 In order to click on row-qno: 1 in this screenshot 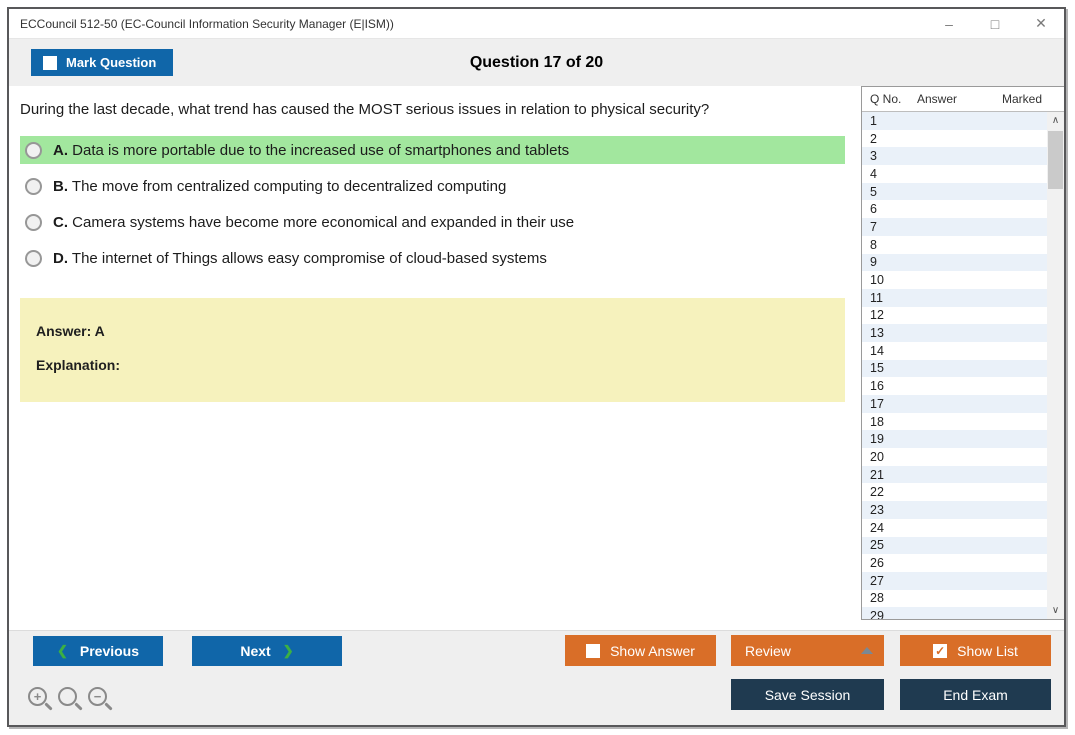, I will do `click(873, 120)`.